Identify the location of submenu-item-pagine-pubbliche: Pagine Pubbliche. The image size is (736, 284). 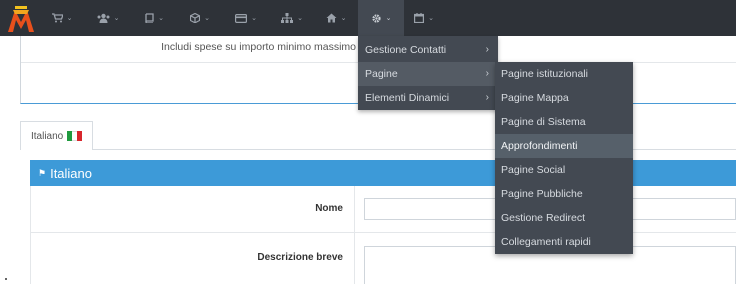
(564, 194).